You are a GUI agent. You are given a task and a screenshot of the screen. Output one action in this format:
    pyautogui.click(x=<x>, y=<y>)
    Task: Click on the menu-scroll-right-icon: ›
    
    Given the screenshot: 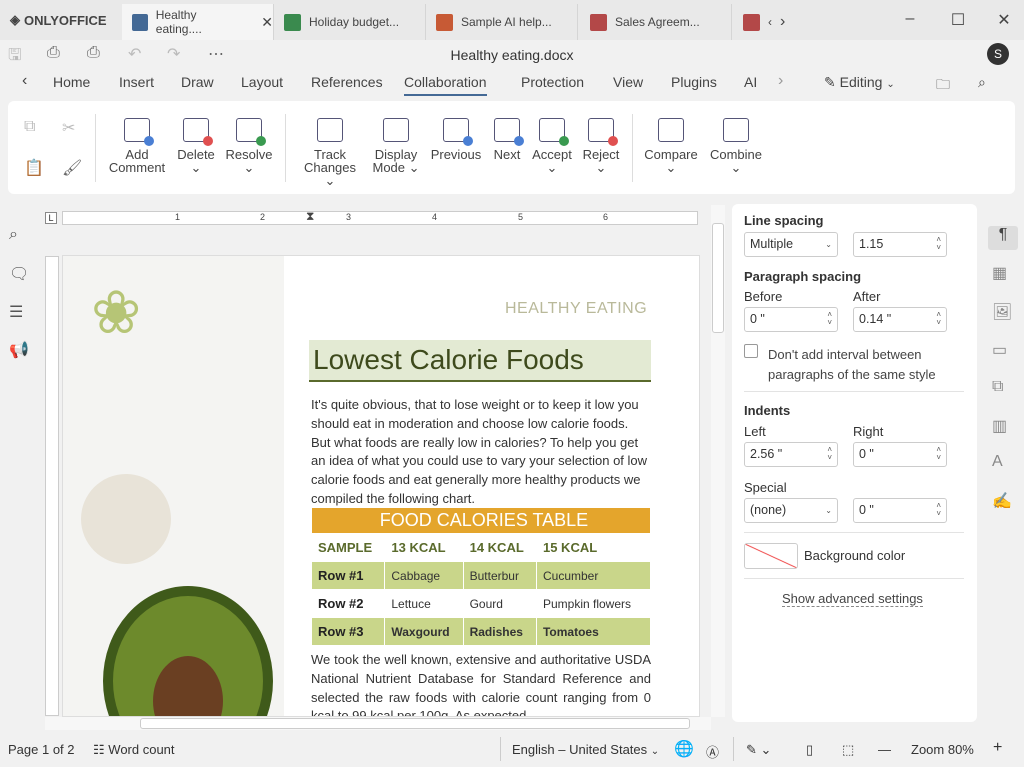 What is the action you would take?
    pyautogui.click(x=780, y=81)
    